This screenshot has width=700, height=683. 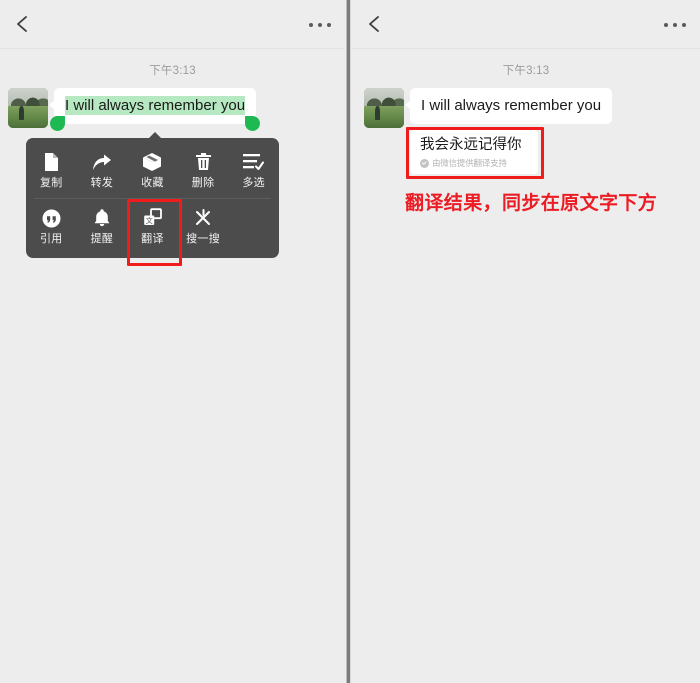 What do you see at coordinates (203, 239) in the screenshot?
I see `context-menu-label: 搜一搜` at bounding box center [203, 239].